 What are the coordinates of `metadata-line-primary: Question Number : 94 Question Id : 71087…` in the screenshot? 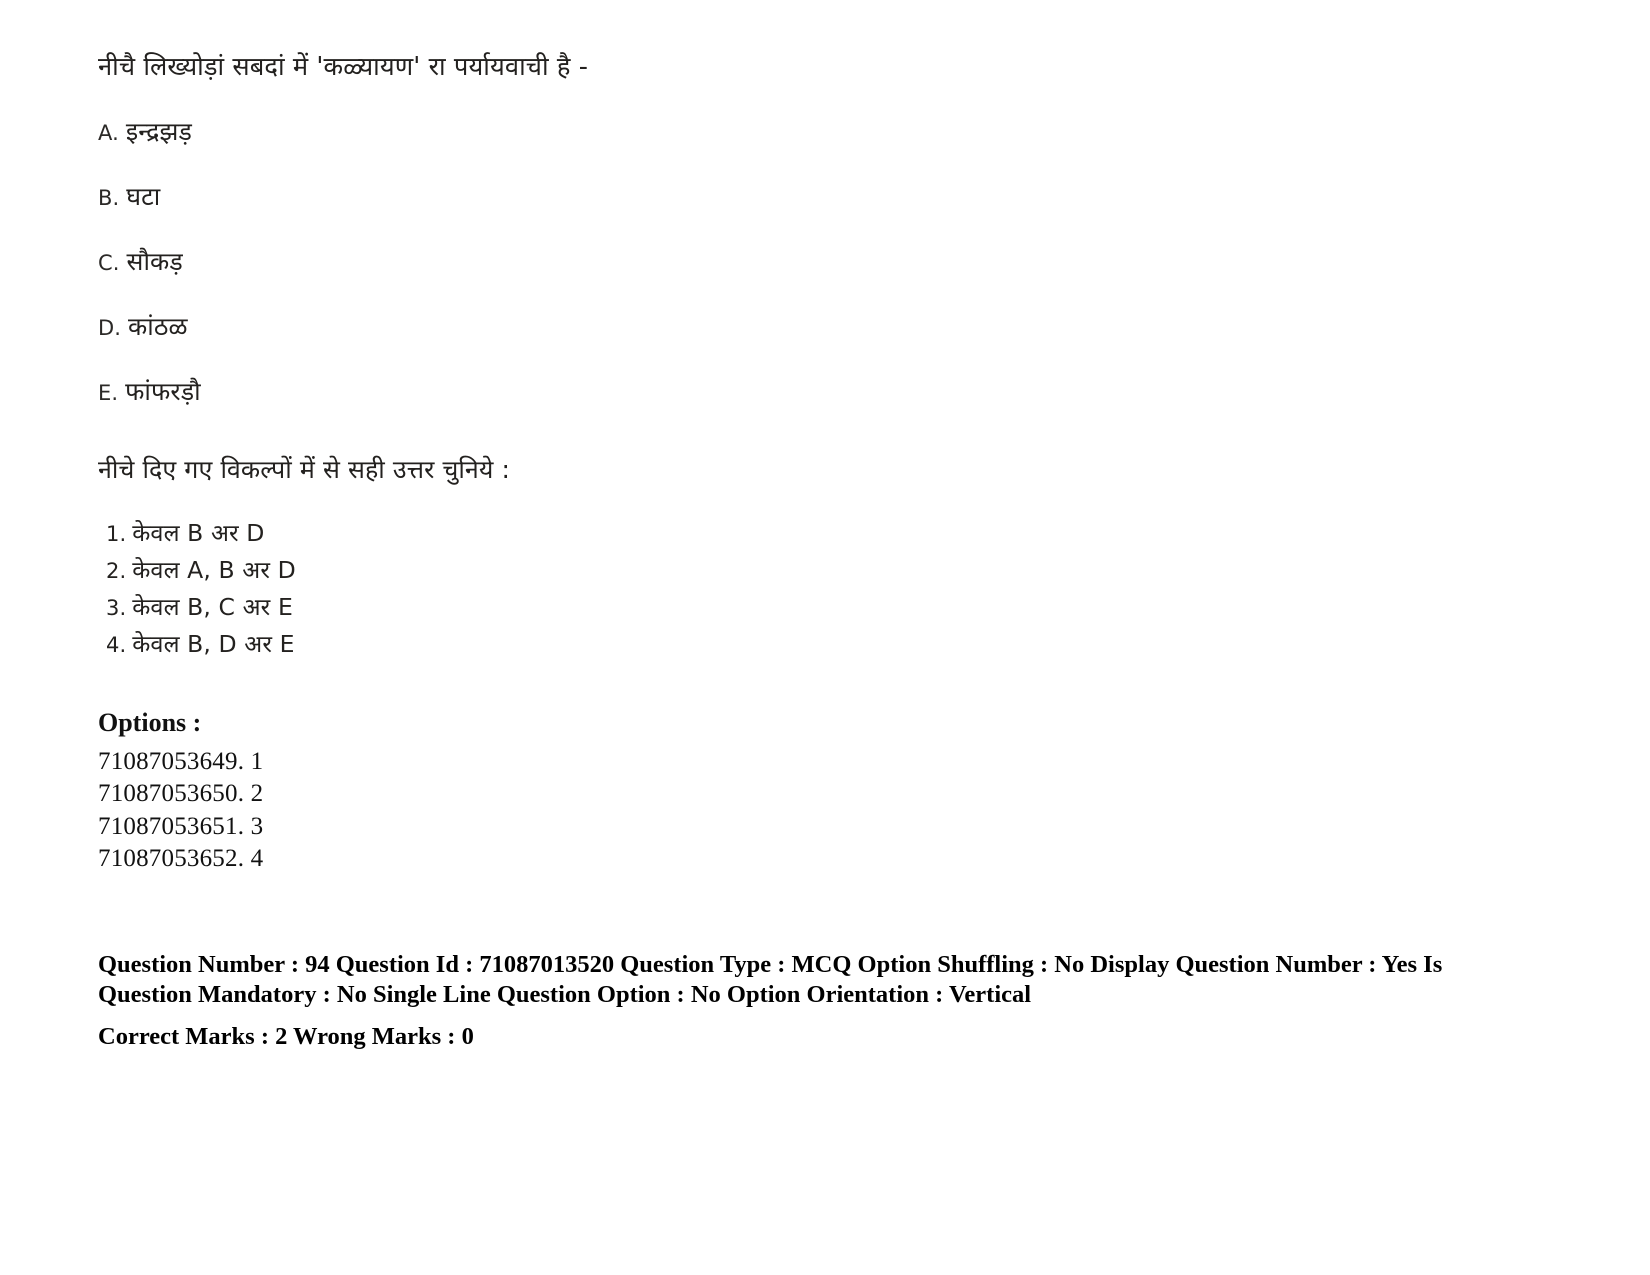 It's located at (770, 979).